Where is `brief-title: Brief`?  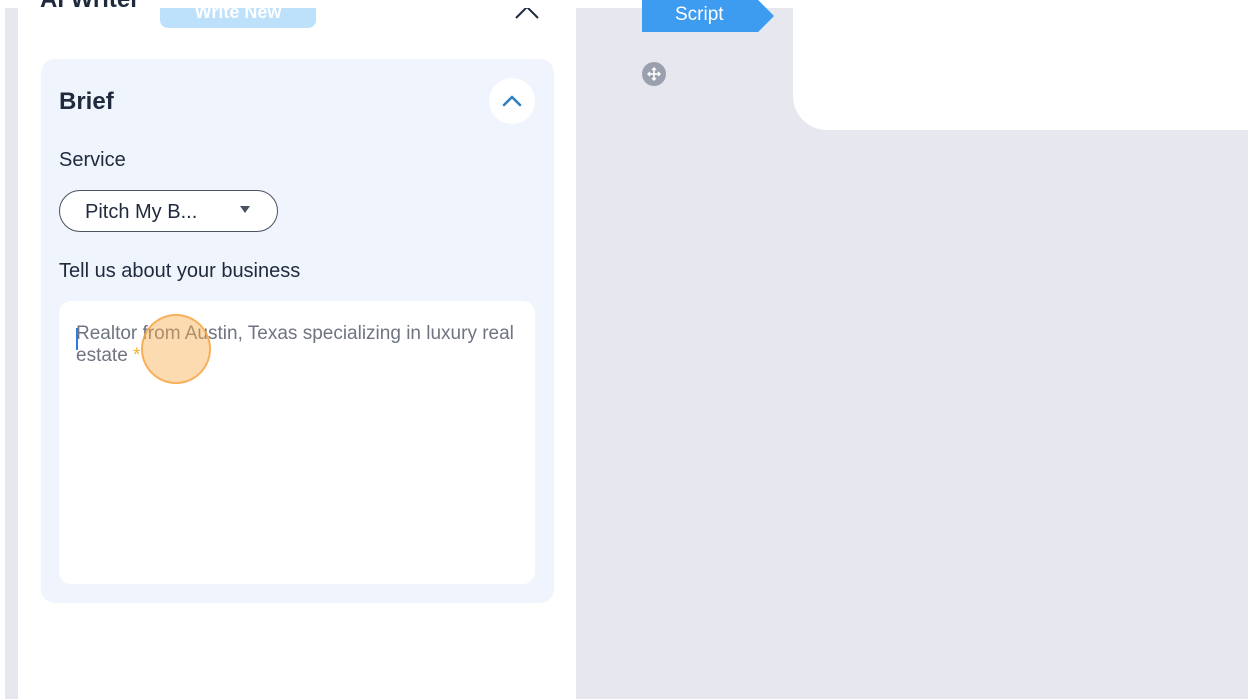
brief-title: Brief is located at coordinates (86, 101).